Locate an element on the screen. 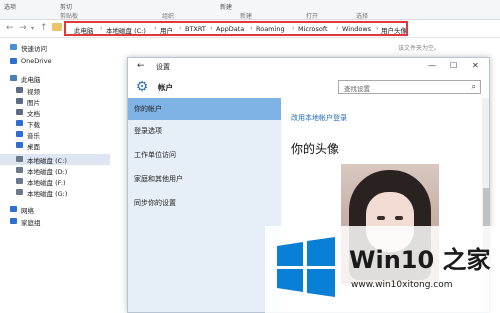 This screenshot has height=313, width=500. nav-item-sync: 同步你的设置 is located at coordinates (204, 203).